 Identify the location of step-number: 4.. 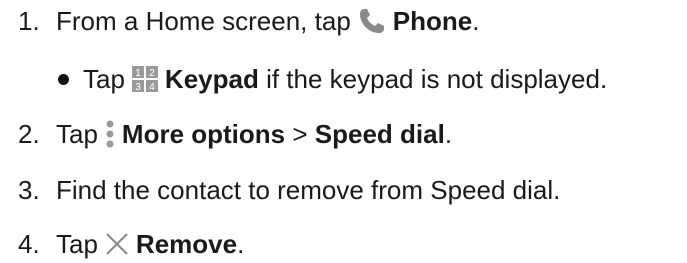
(29, 244).